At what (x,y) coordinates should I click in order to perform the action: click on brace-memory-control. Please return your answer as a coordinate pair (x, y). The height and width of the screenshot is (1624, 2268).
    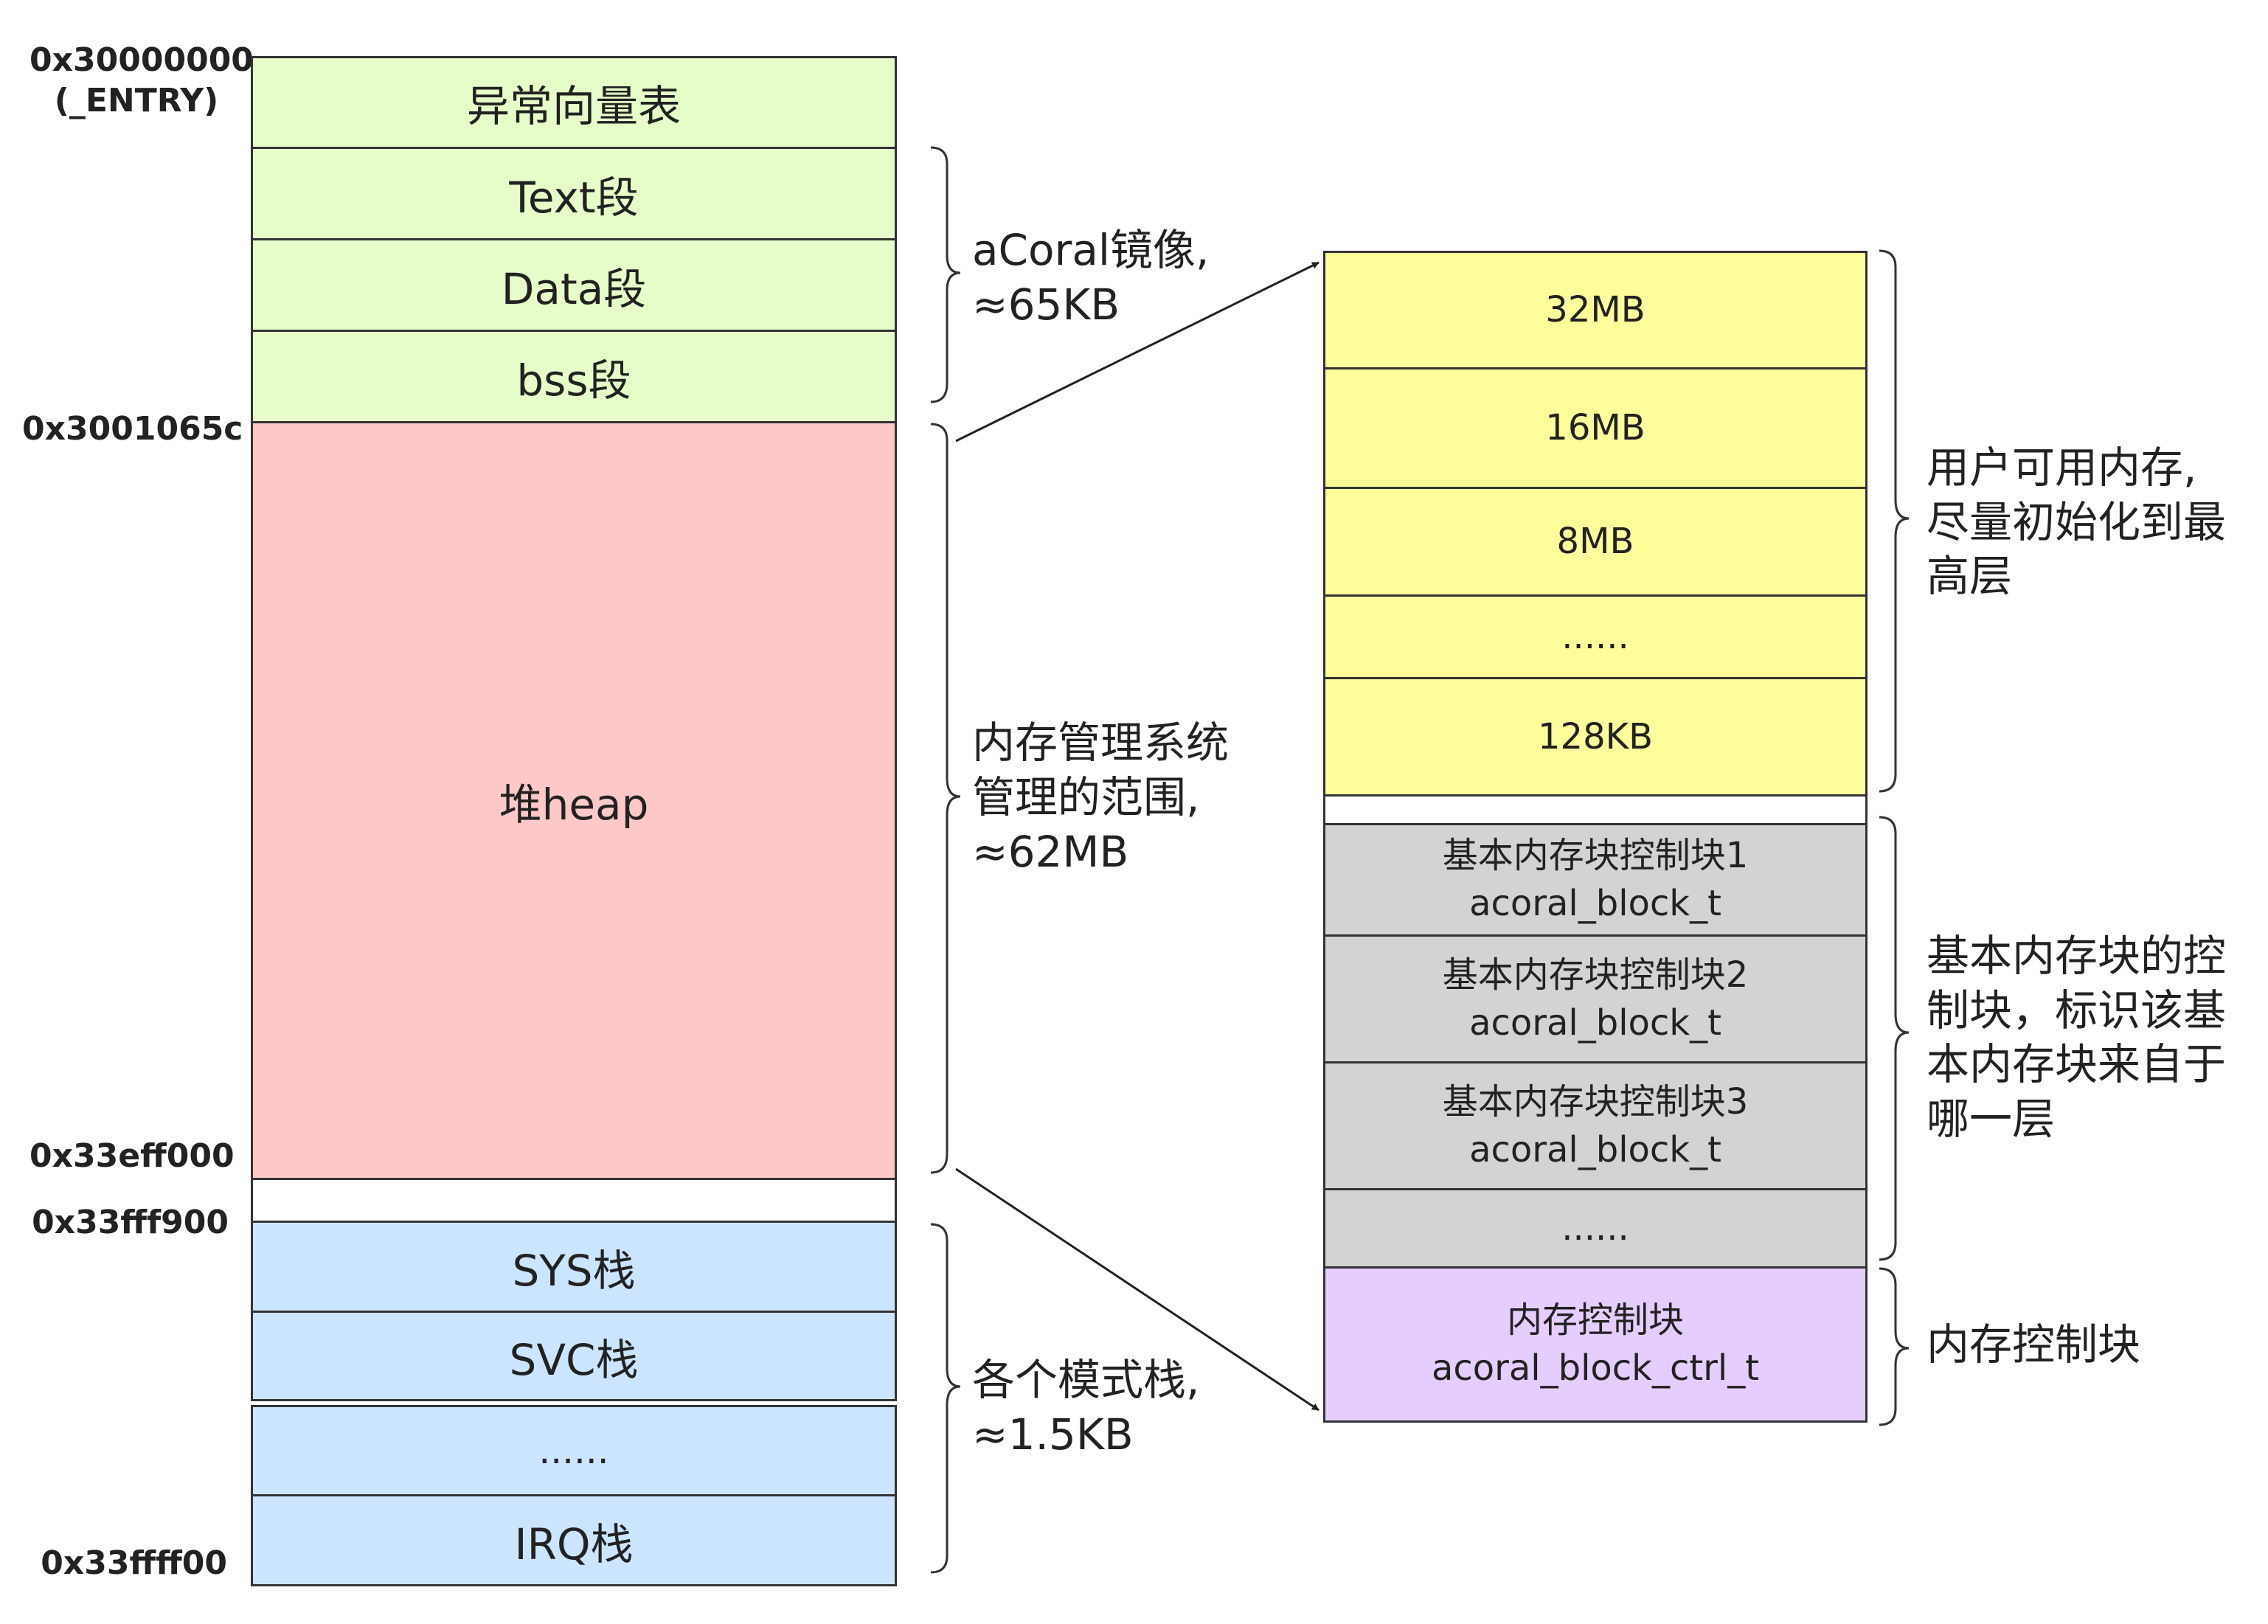
    Looking at the image, I should click on (1894, 1346).